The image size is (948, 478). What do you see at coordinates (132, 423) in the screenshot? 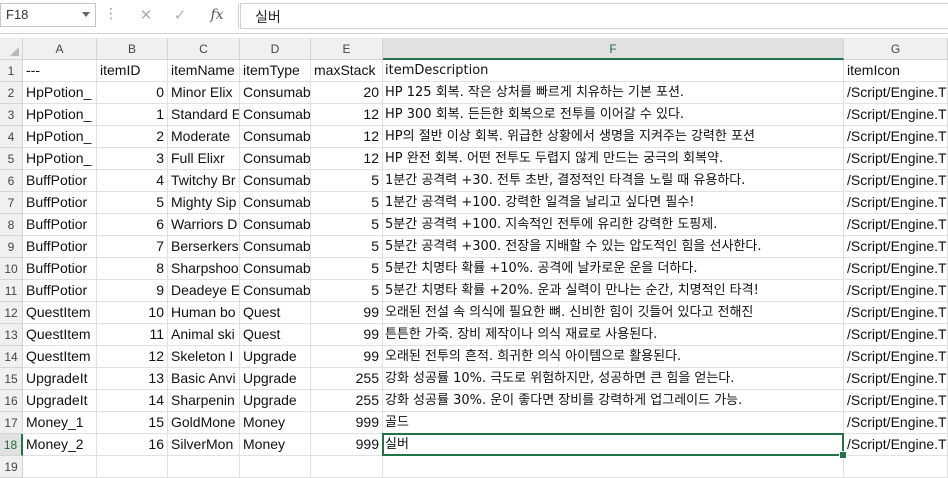
I see `cell-b17: 15` at bounding box center [132, 423].